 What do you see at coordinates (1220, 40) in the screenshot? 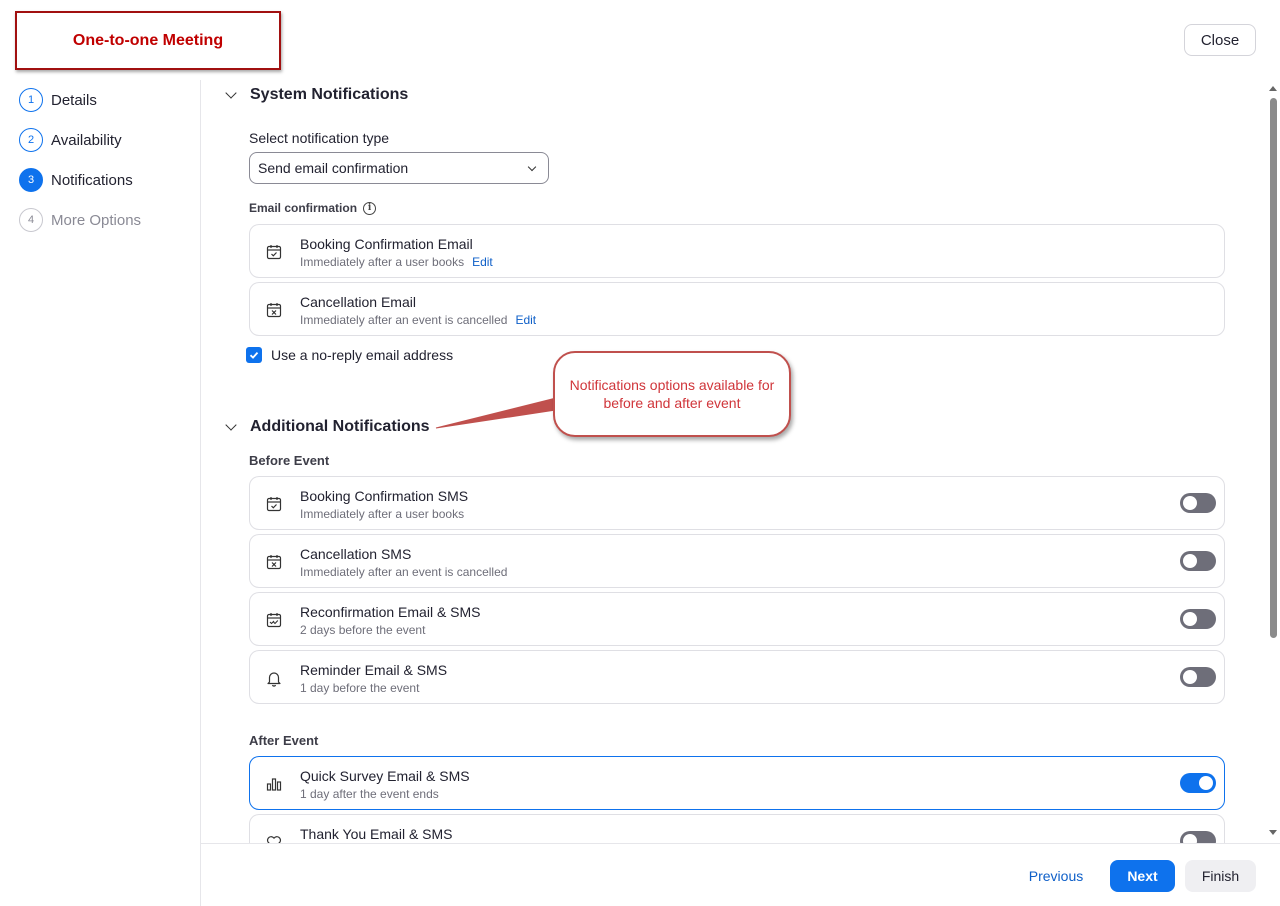
I see `close-button: Close` at bounding box center [1220, 40].